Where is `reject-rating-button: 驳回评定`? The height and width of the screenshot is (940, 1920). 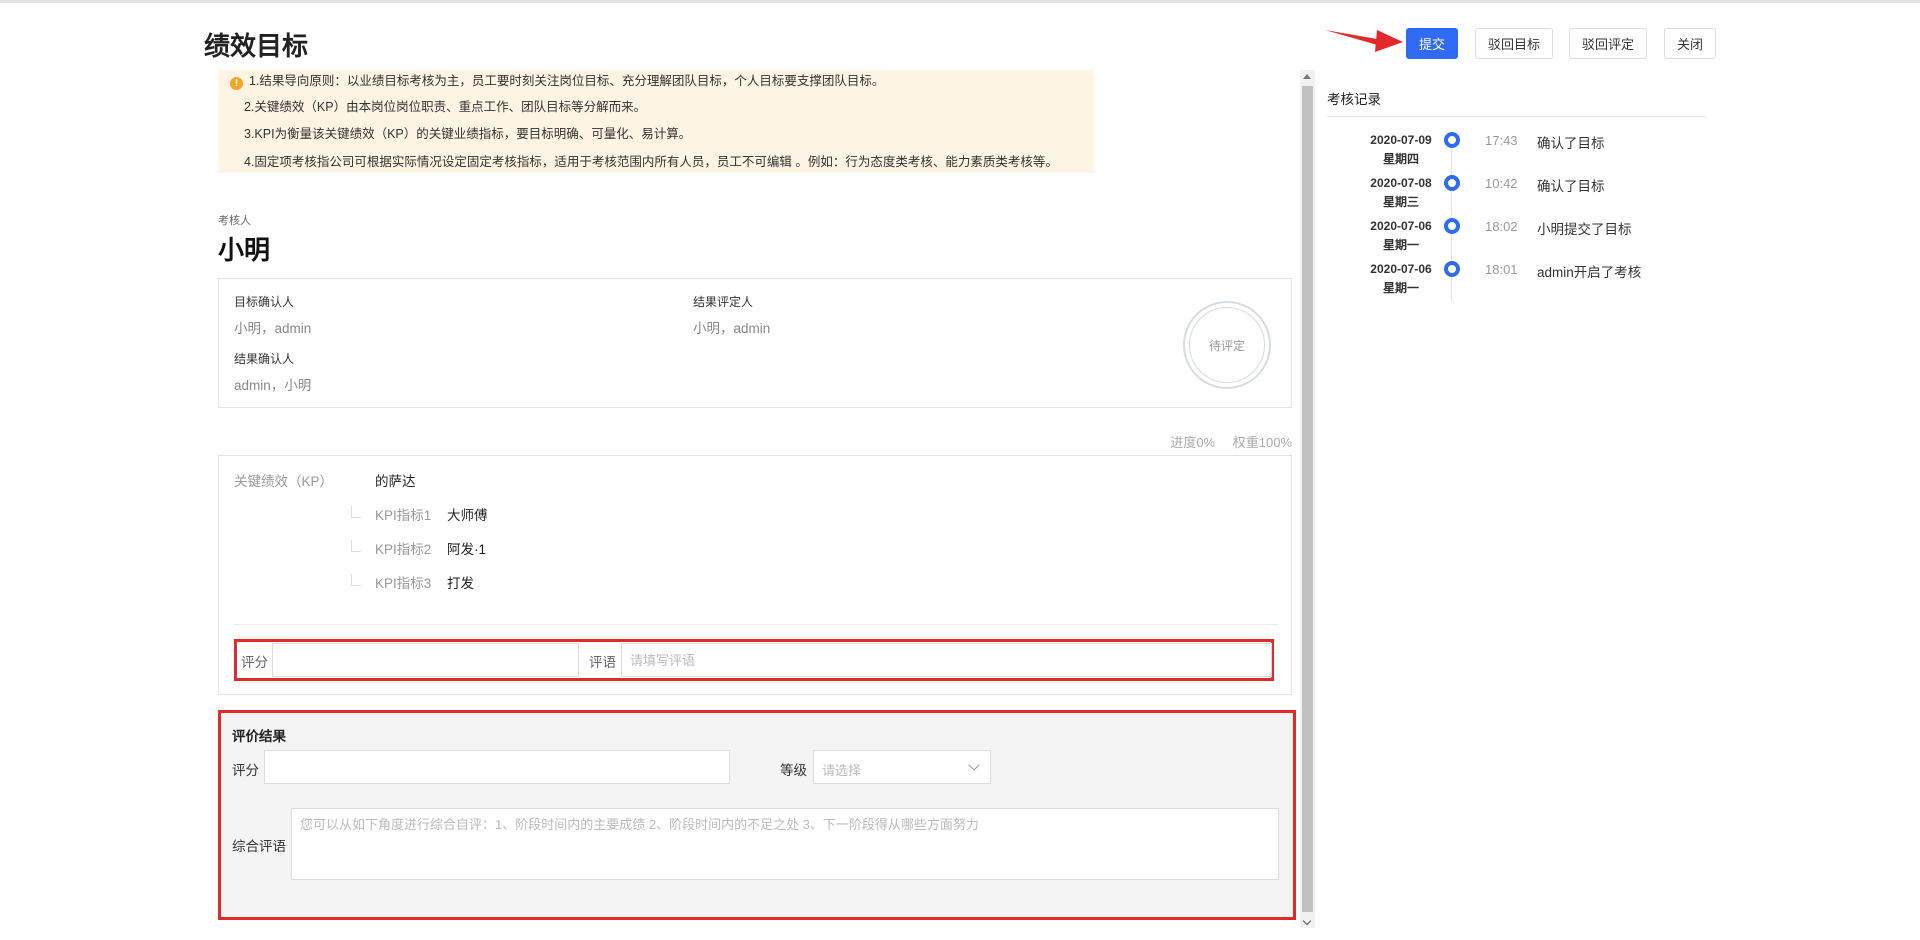 reject-rating-button: 驳回评定 is located at coordinates (1608, 43).